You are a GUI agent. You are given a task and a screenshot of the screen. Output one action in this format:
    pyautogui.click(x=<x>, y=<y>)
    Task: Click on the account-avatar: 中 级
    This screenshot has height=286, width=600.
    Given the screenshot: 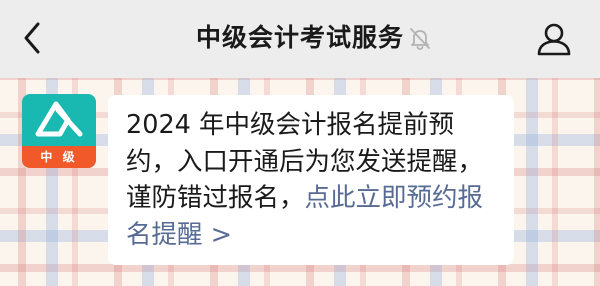 What is the action you would take?
    pyautogui.click(x=59, y=131)
    